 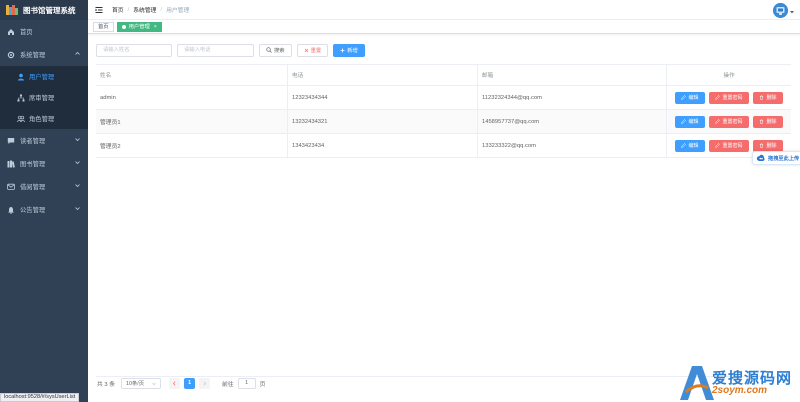 What do you see at coordinates (192, 75) in the screenshot?
I see `column-header-name: 姓名` at bounding box center [192, 75].